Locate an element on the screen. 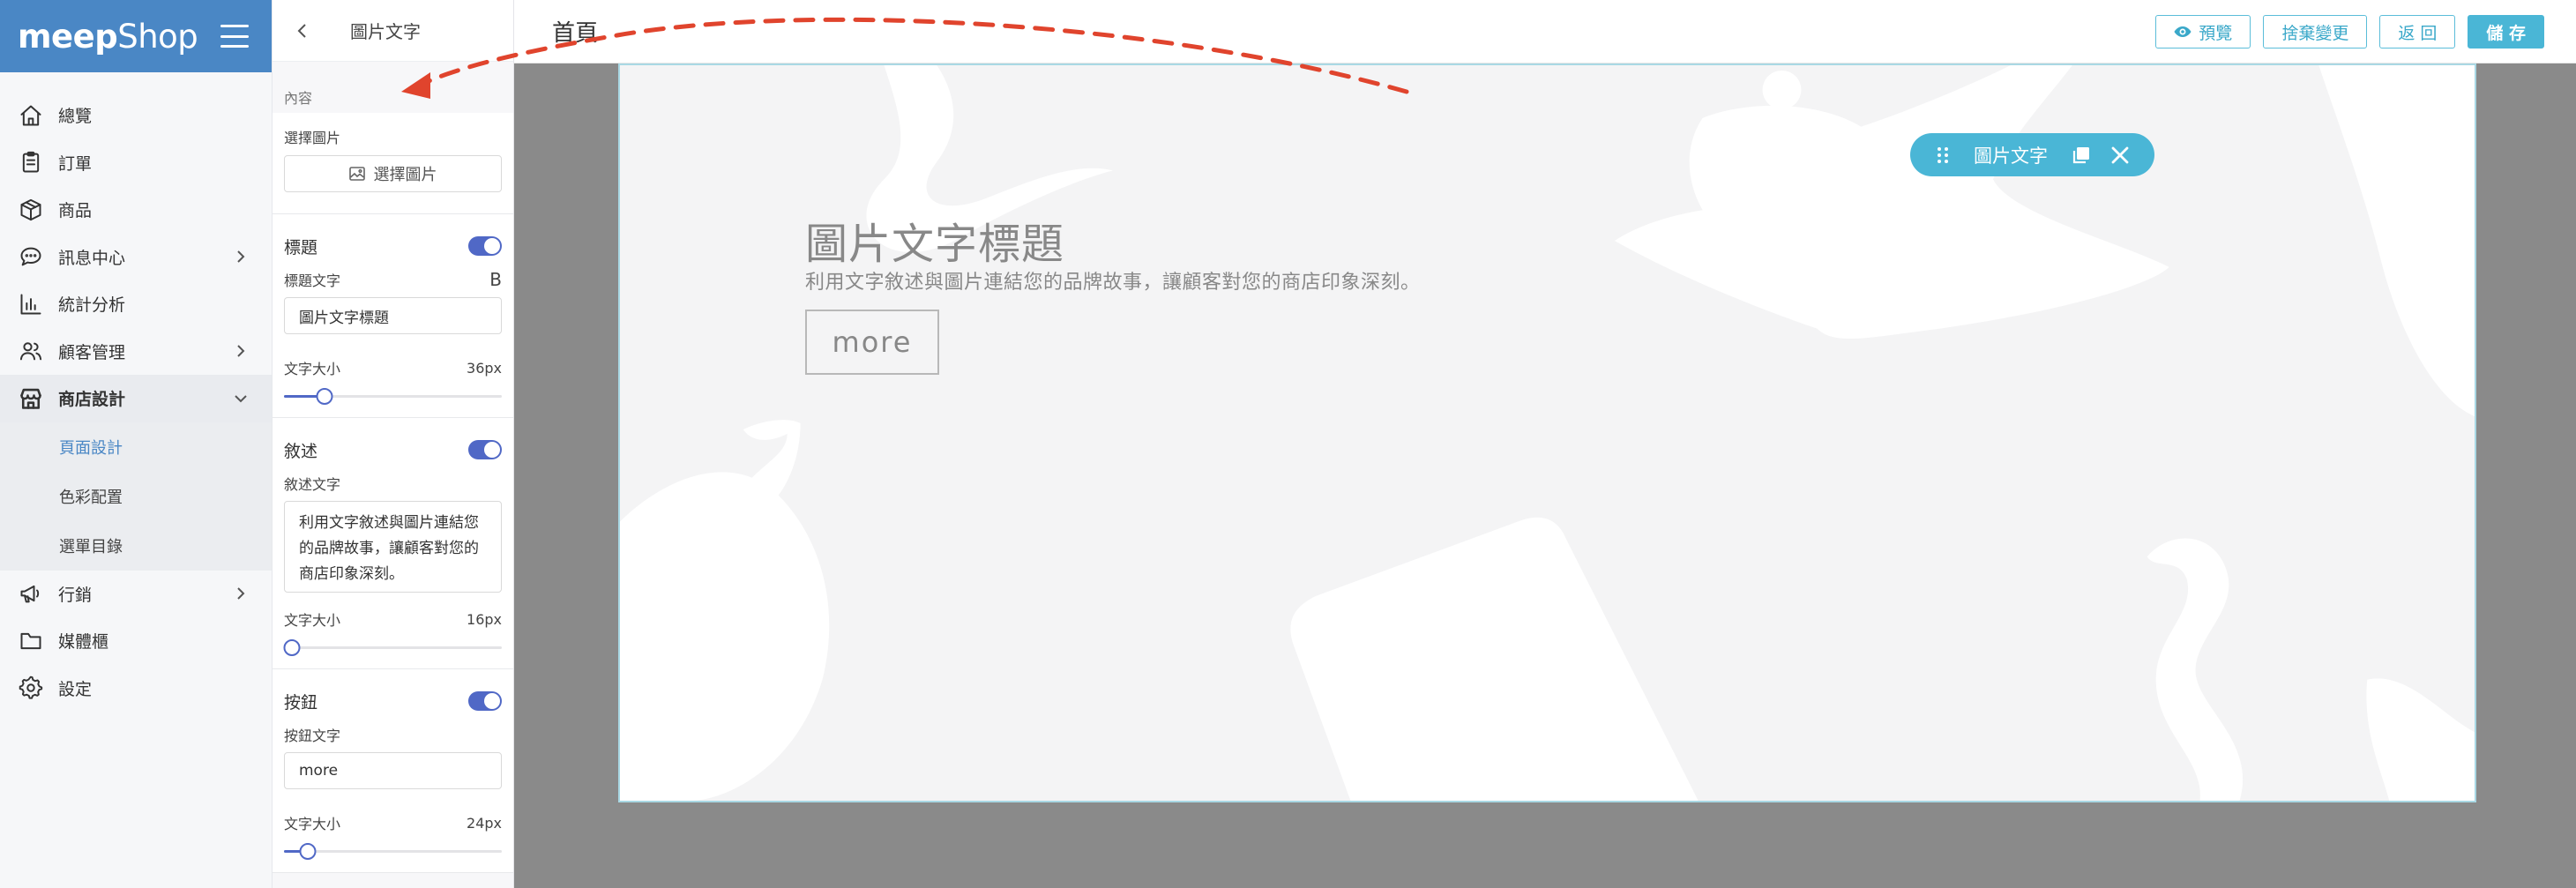  heading-toggle is located at coordinates (485, 246).